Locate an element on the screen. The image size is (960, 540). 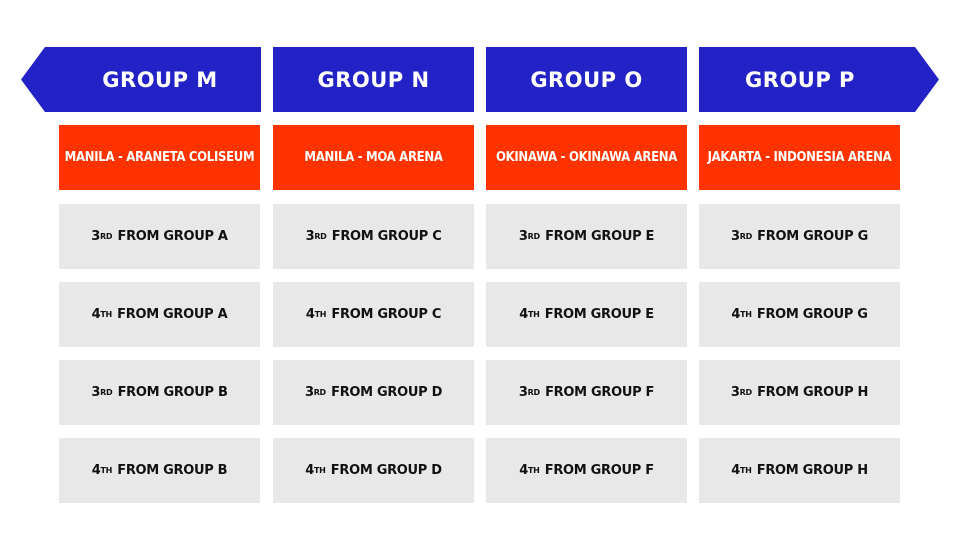
group-n-title: GROUP N is located at coordinates (373, 79).